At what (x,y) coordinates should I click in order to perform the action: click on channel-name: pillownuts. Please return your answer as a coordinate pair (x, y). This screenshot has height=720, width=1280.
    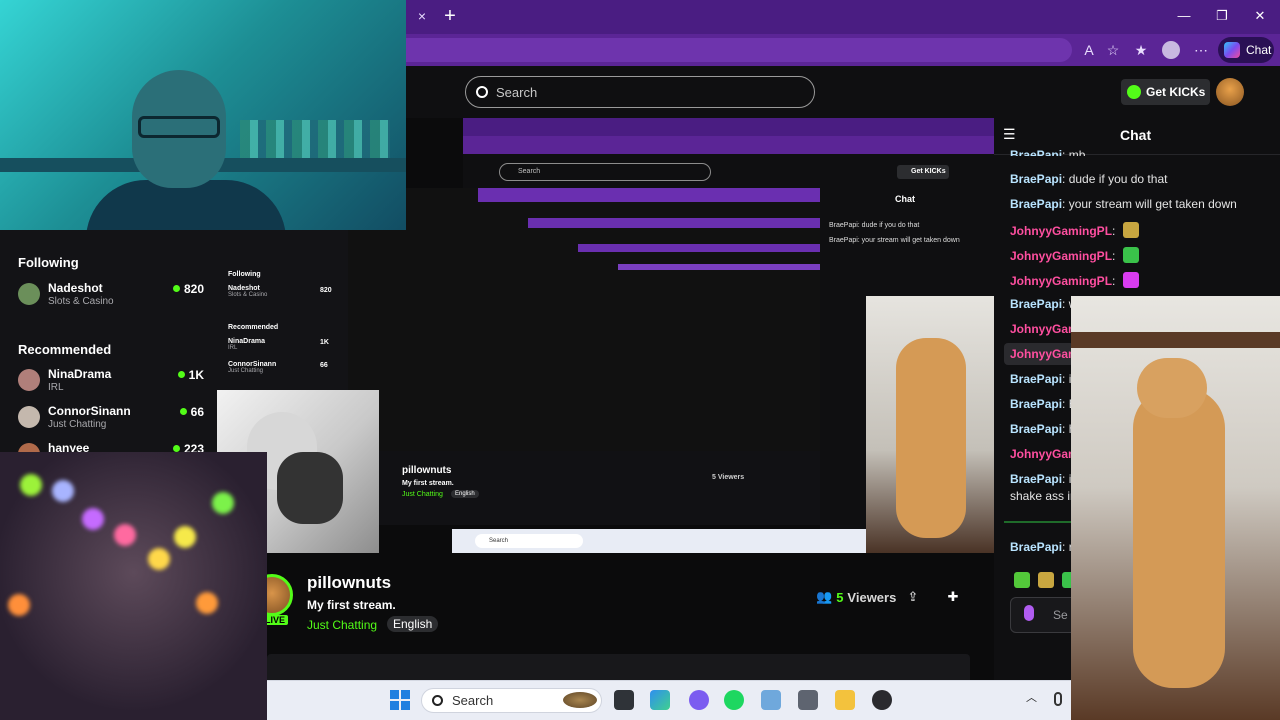
    Looking at the image, I should click on (349, 583).